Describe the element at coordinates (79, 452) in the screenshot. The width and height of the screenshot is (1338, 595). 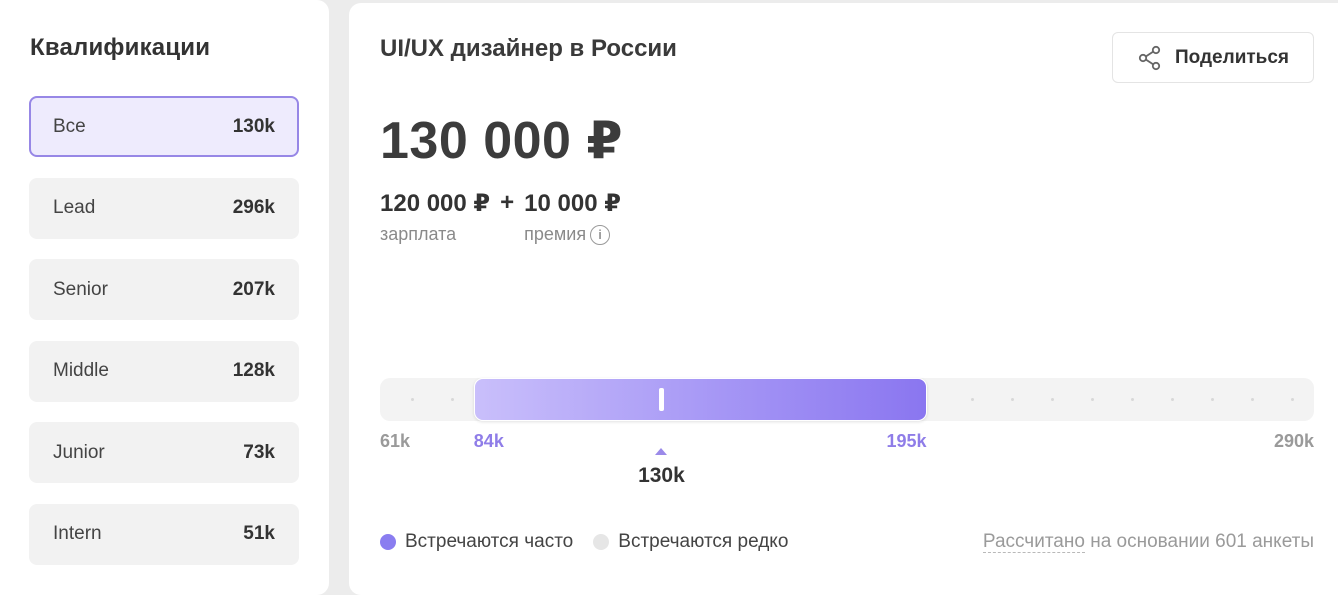
I see `qualification-label: Junior` at that location.